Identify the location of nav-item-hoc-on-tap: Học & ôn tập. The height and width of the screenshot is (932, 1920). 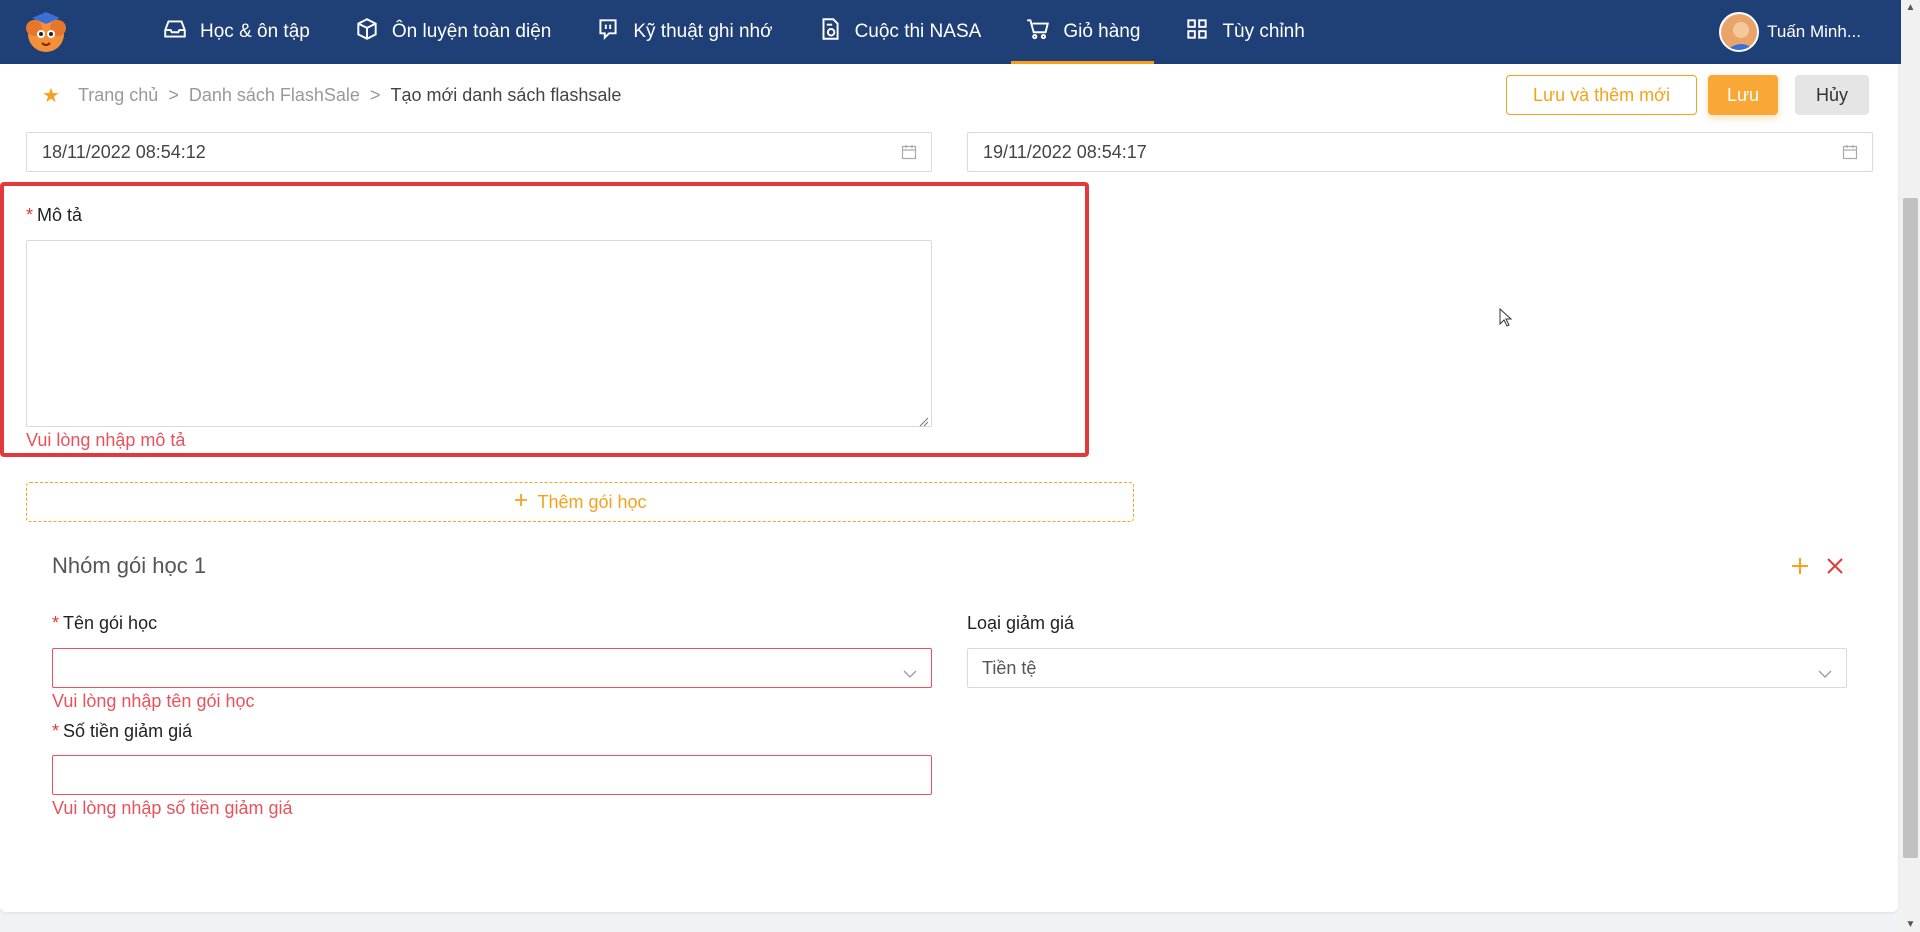
(236, 32).